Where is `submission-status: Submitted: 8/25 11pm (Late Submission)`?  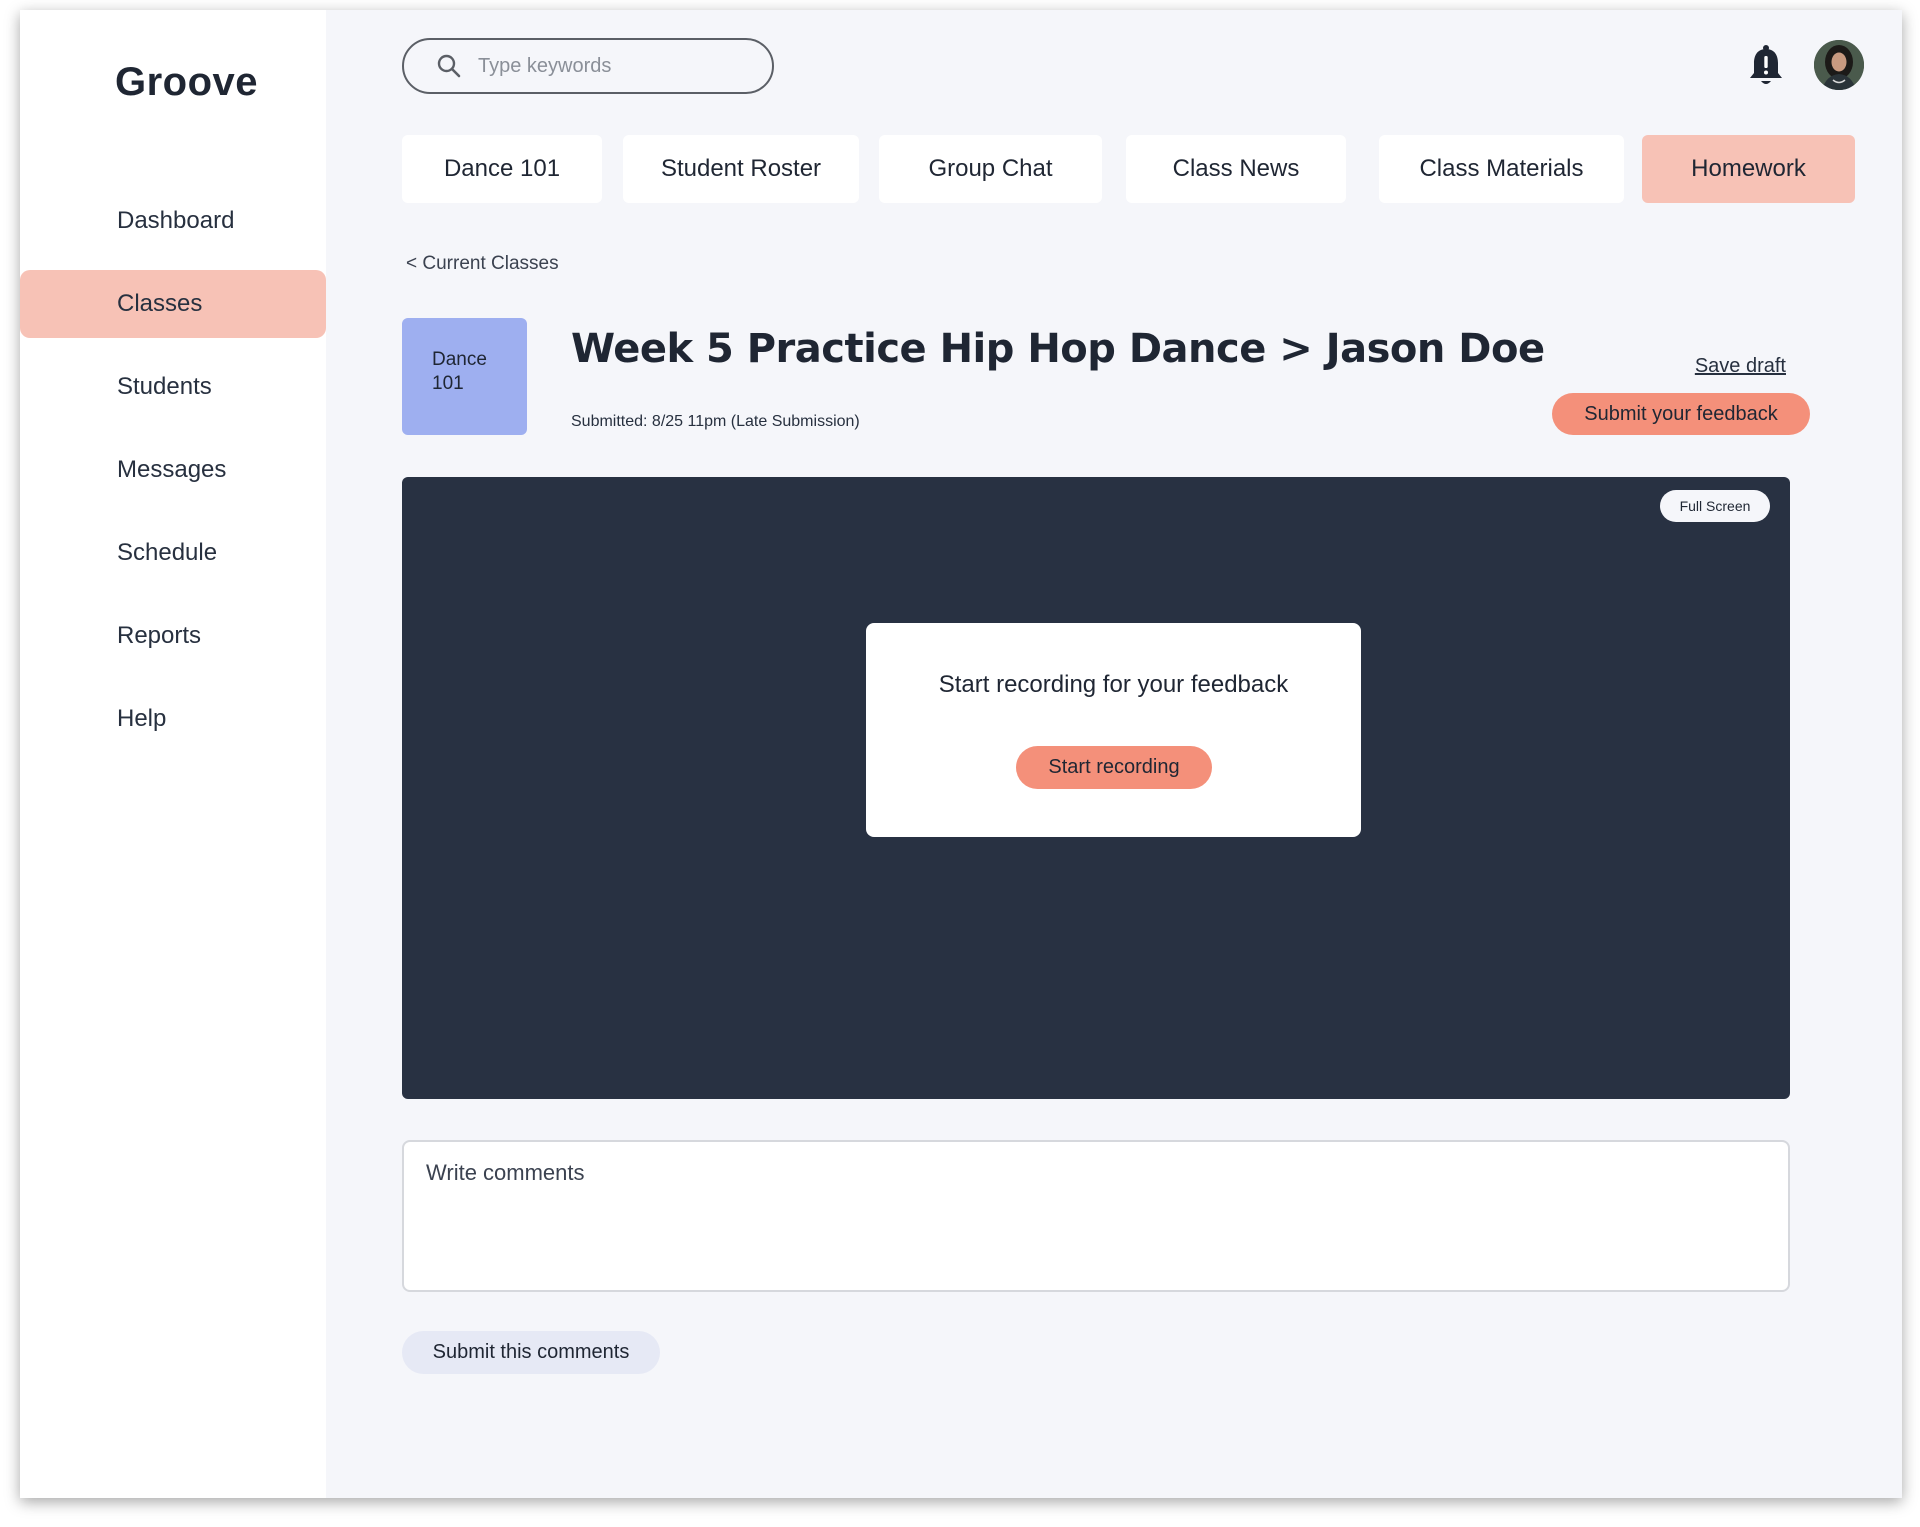 submission-status: Submitted: 8/25 11pm (Late Submission) is located at coordinates (715, 421).